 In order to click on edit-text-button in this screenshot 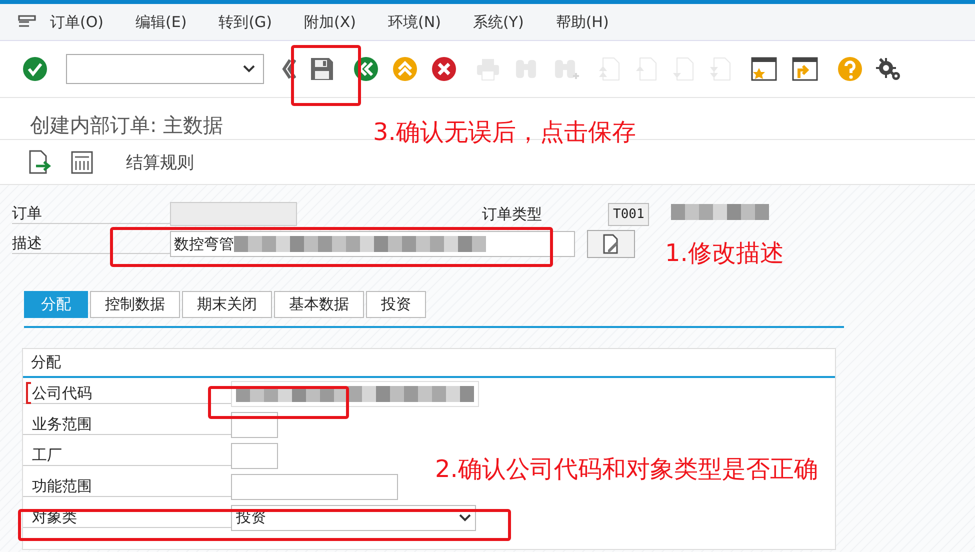, I will do `click(611, 244)`.